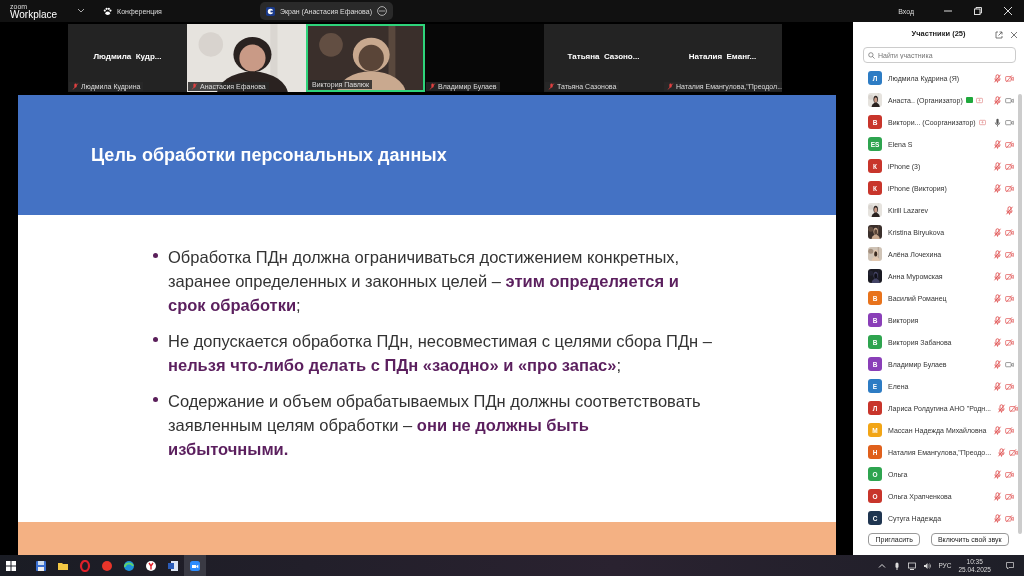 Image resolution: width=1024 pixels, height=576 pixels. Describe the element at coordinates (435, 425) in the screenshot. I see `bullet-text: Содержание и объем обрабатываемых ПДн должны соответствовать заявленным целям обработки – они не должны быть избыточными.` at that location.